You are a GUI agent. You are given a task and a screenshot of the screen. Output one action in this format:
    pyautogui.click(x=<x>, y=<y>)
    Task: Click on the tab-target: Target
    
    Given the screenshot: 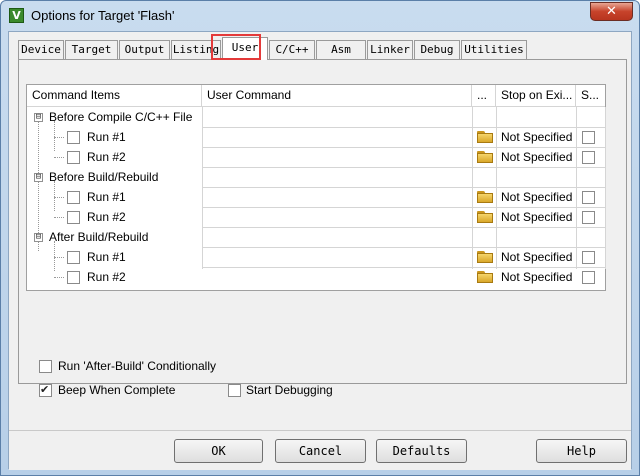 What is the action you would take?
    pyautogui.click(x=91, y=49)
    